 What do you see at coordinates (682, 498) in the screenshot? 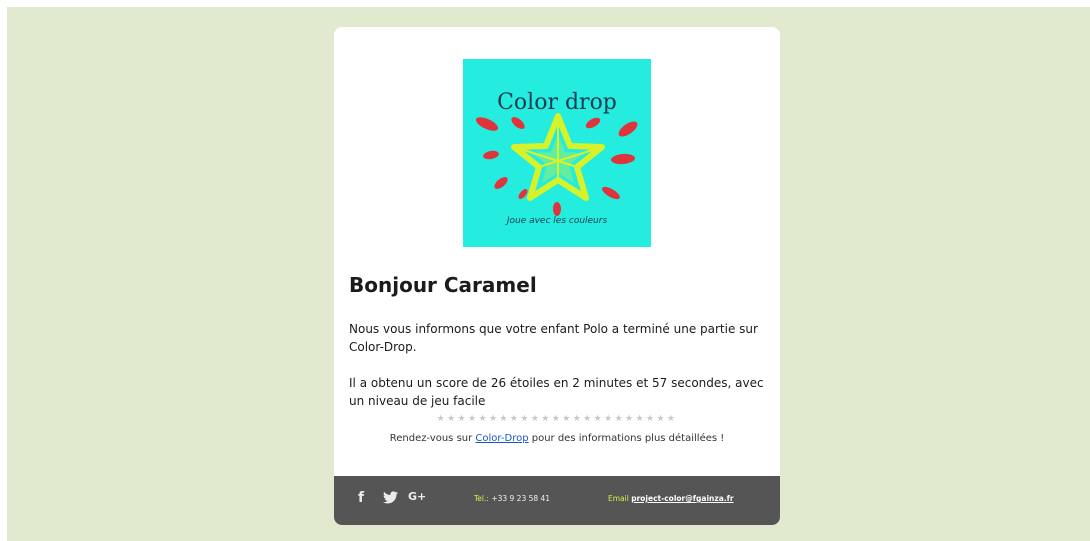
I see `email-link: project-color@fgainza.fr` at bounding box center [682, 498].